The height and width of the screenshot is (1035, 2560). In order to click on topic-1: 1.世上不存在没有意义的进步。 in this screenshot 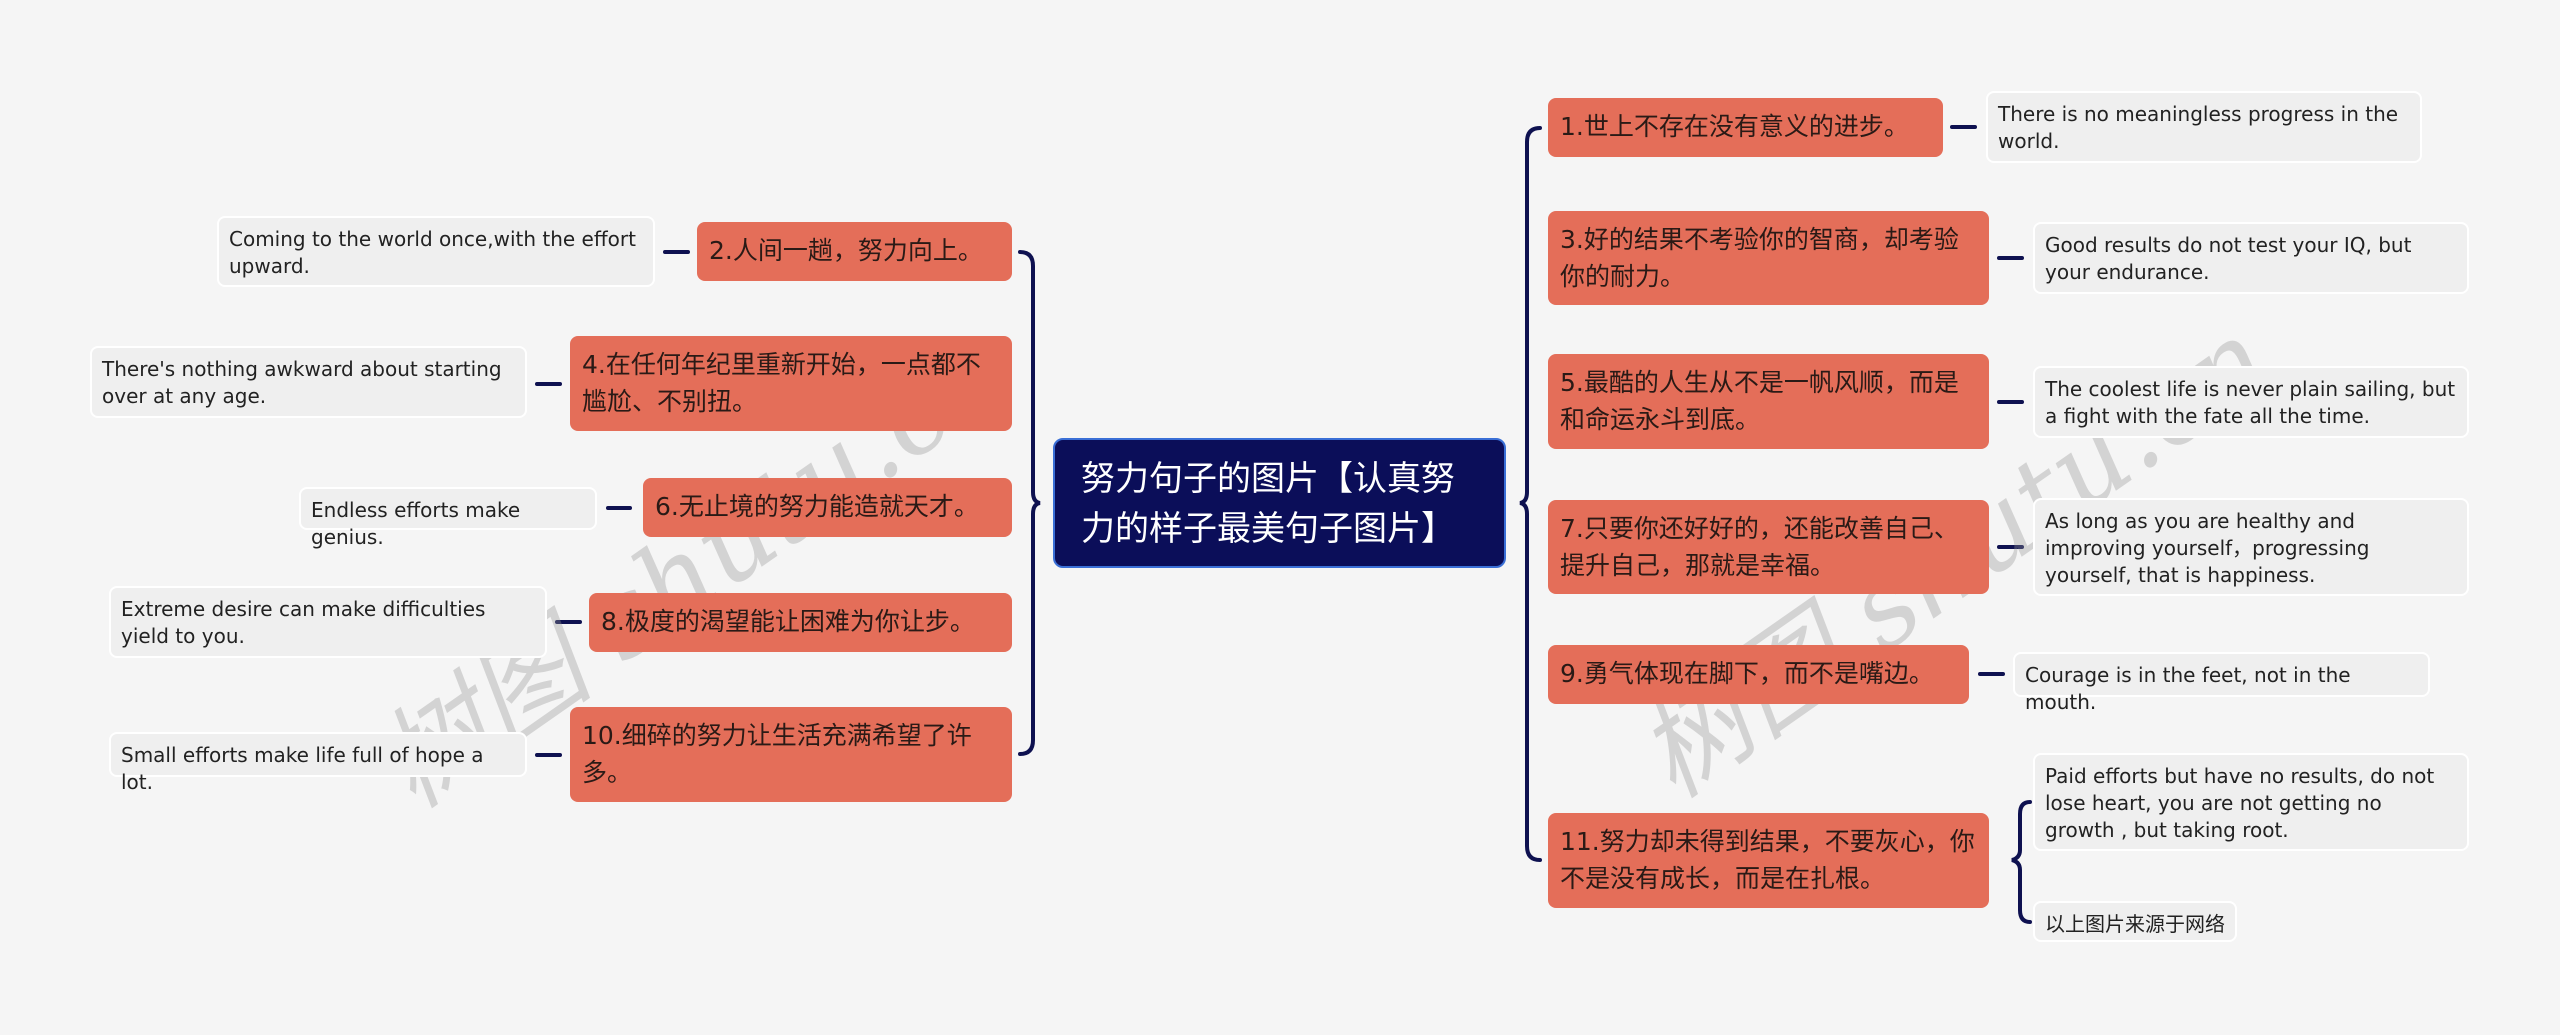, I will do `click(1745, 127)`.